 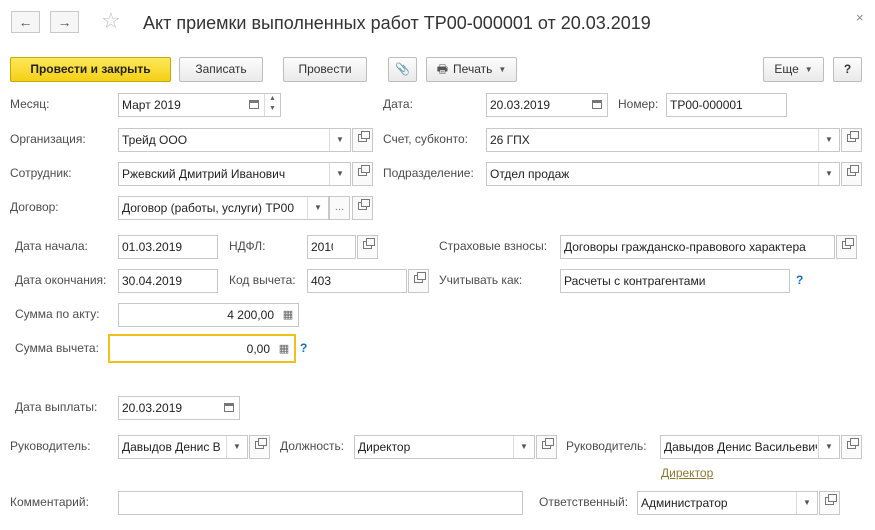 What do you see at coordinates (57, 348) in the screenshot?
I see `deduction-sum-label: Сумма вычета:` at bounding box center [57, 348].